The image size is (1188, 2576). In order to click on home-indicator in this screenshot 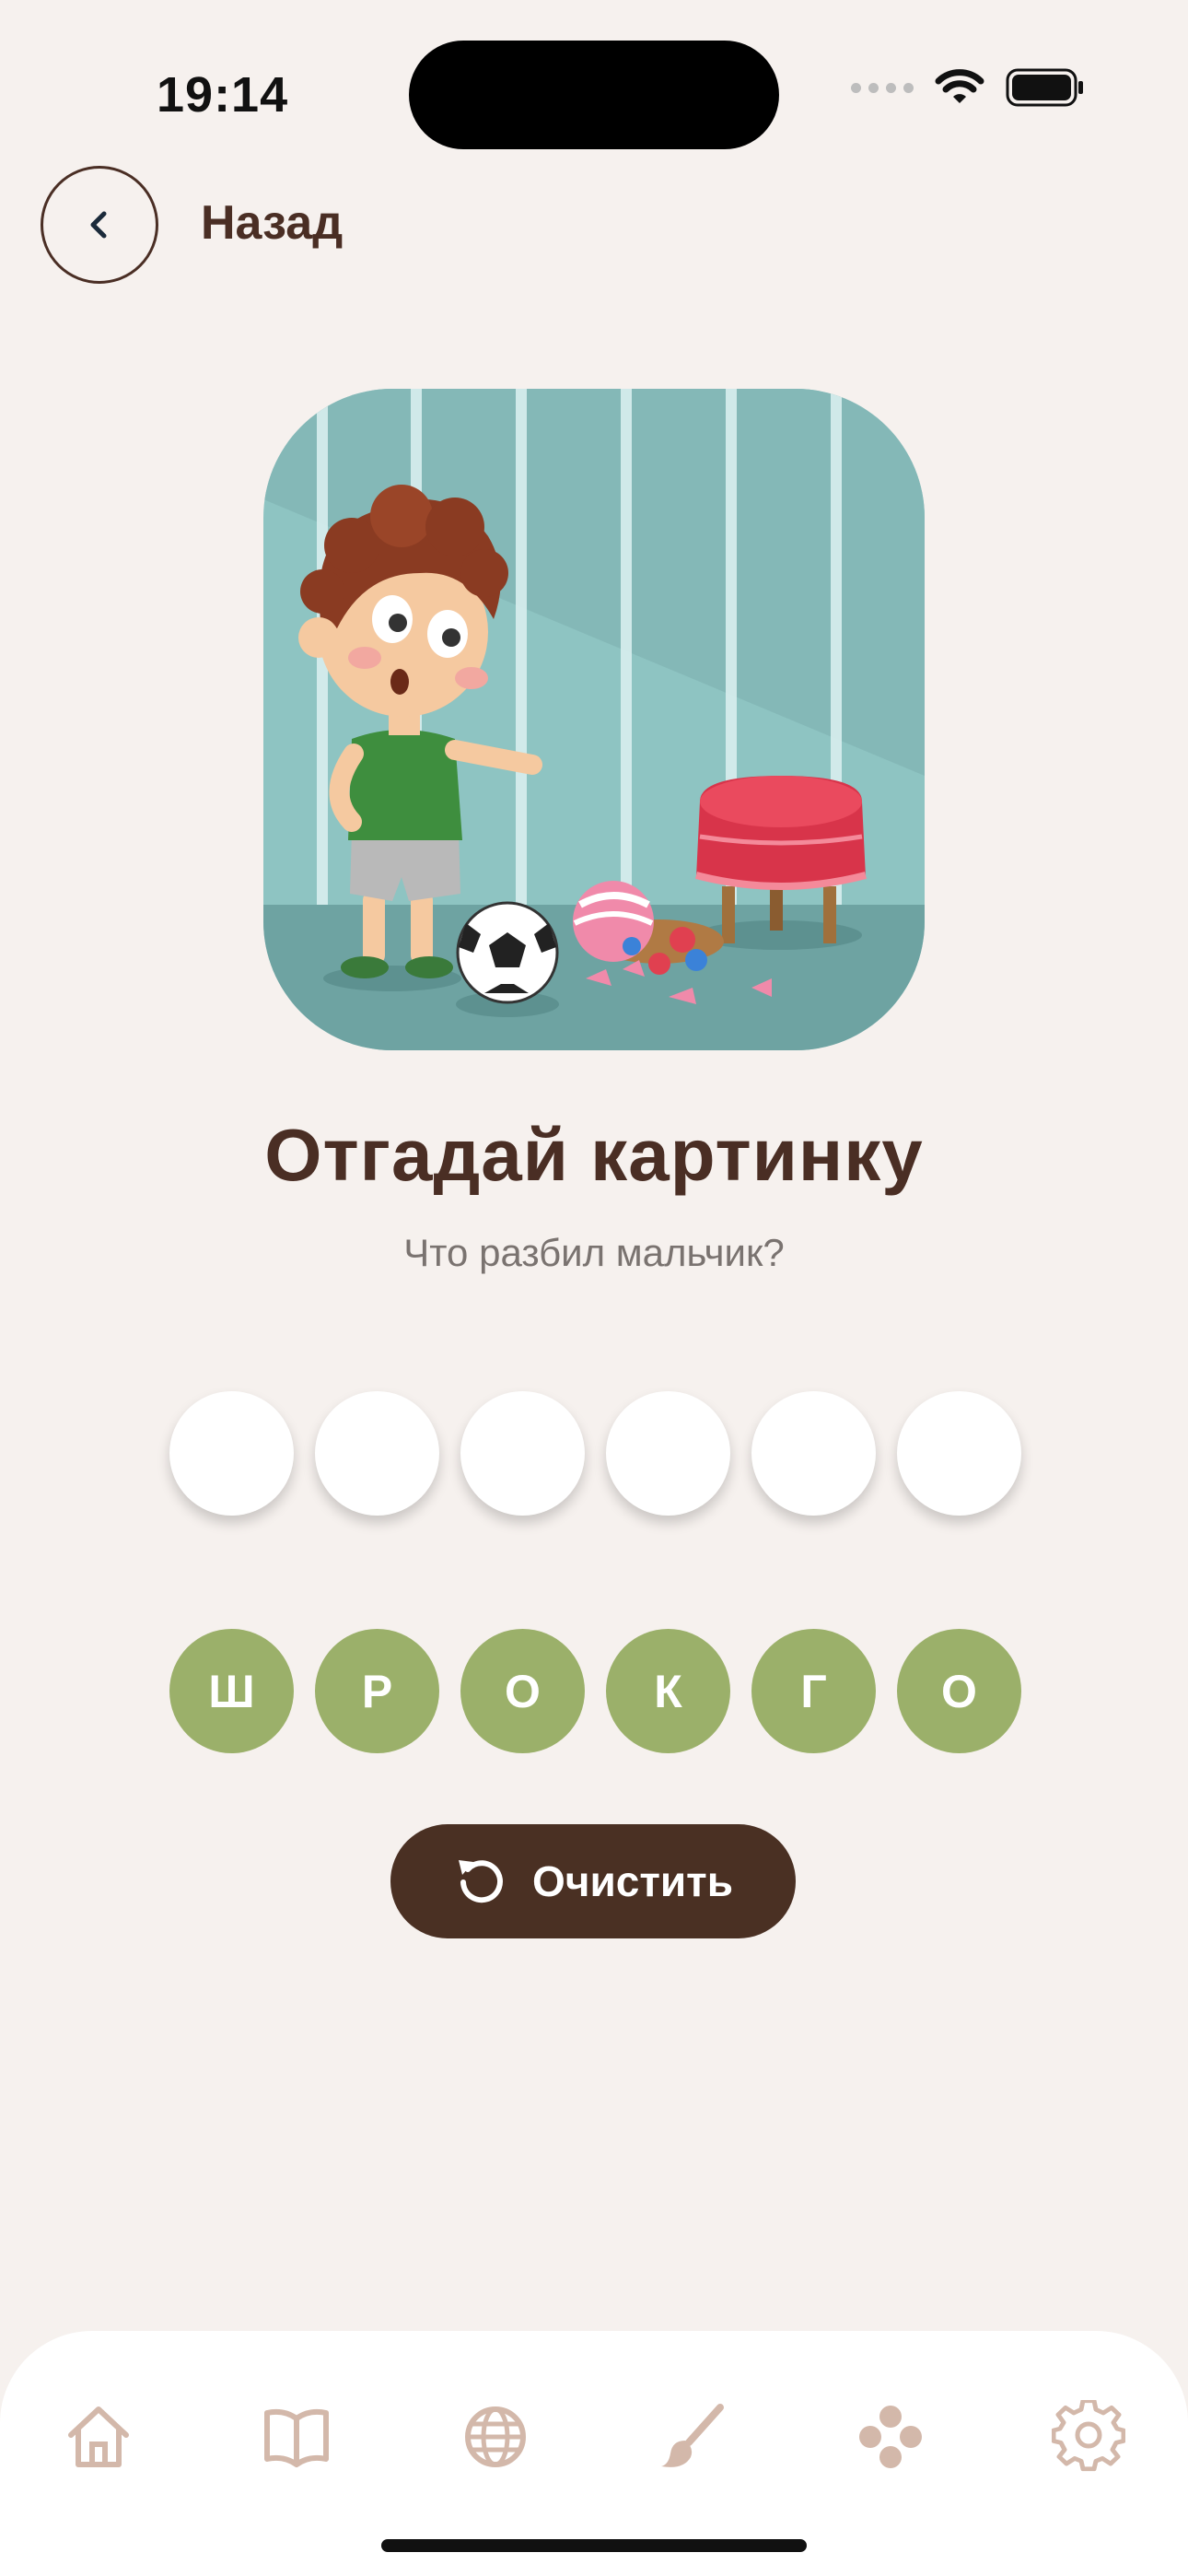, I will do `click(594, 2545)`.